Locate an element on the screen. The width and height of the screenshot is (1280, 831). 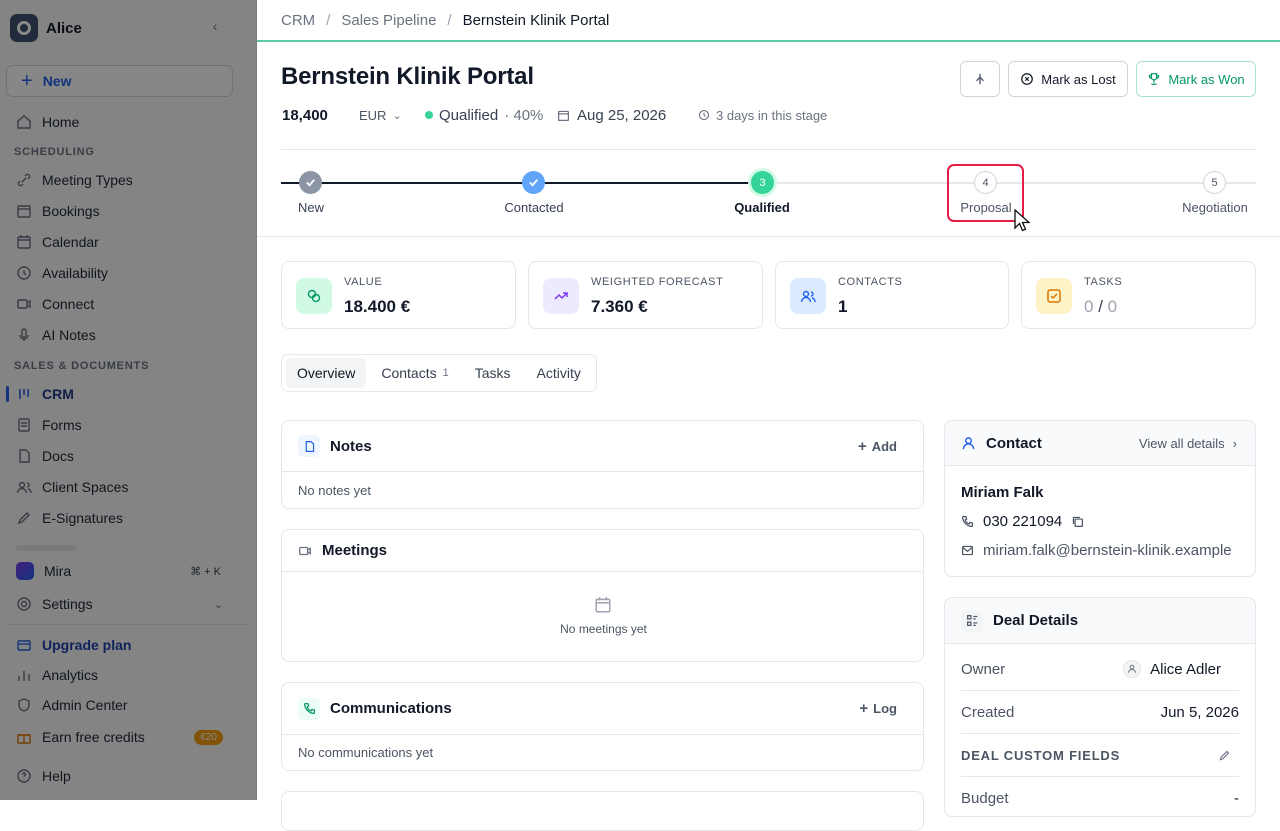
breadcrumb-crm: CRM is located at coordinates (298, 20).